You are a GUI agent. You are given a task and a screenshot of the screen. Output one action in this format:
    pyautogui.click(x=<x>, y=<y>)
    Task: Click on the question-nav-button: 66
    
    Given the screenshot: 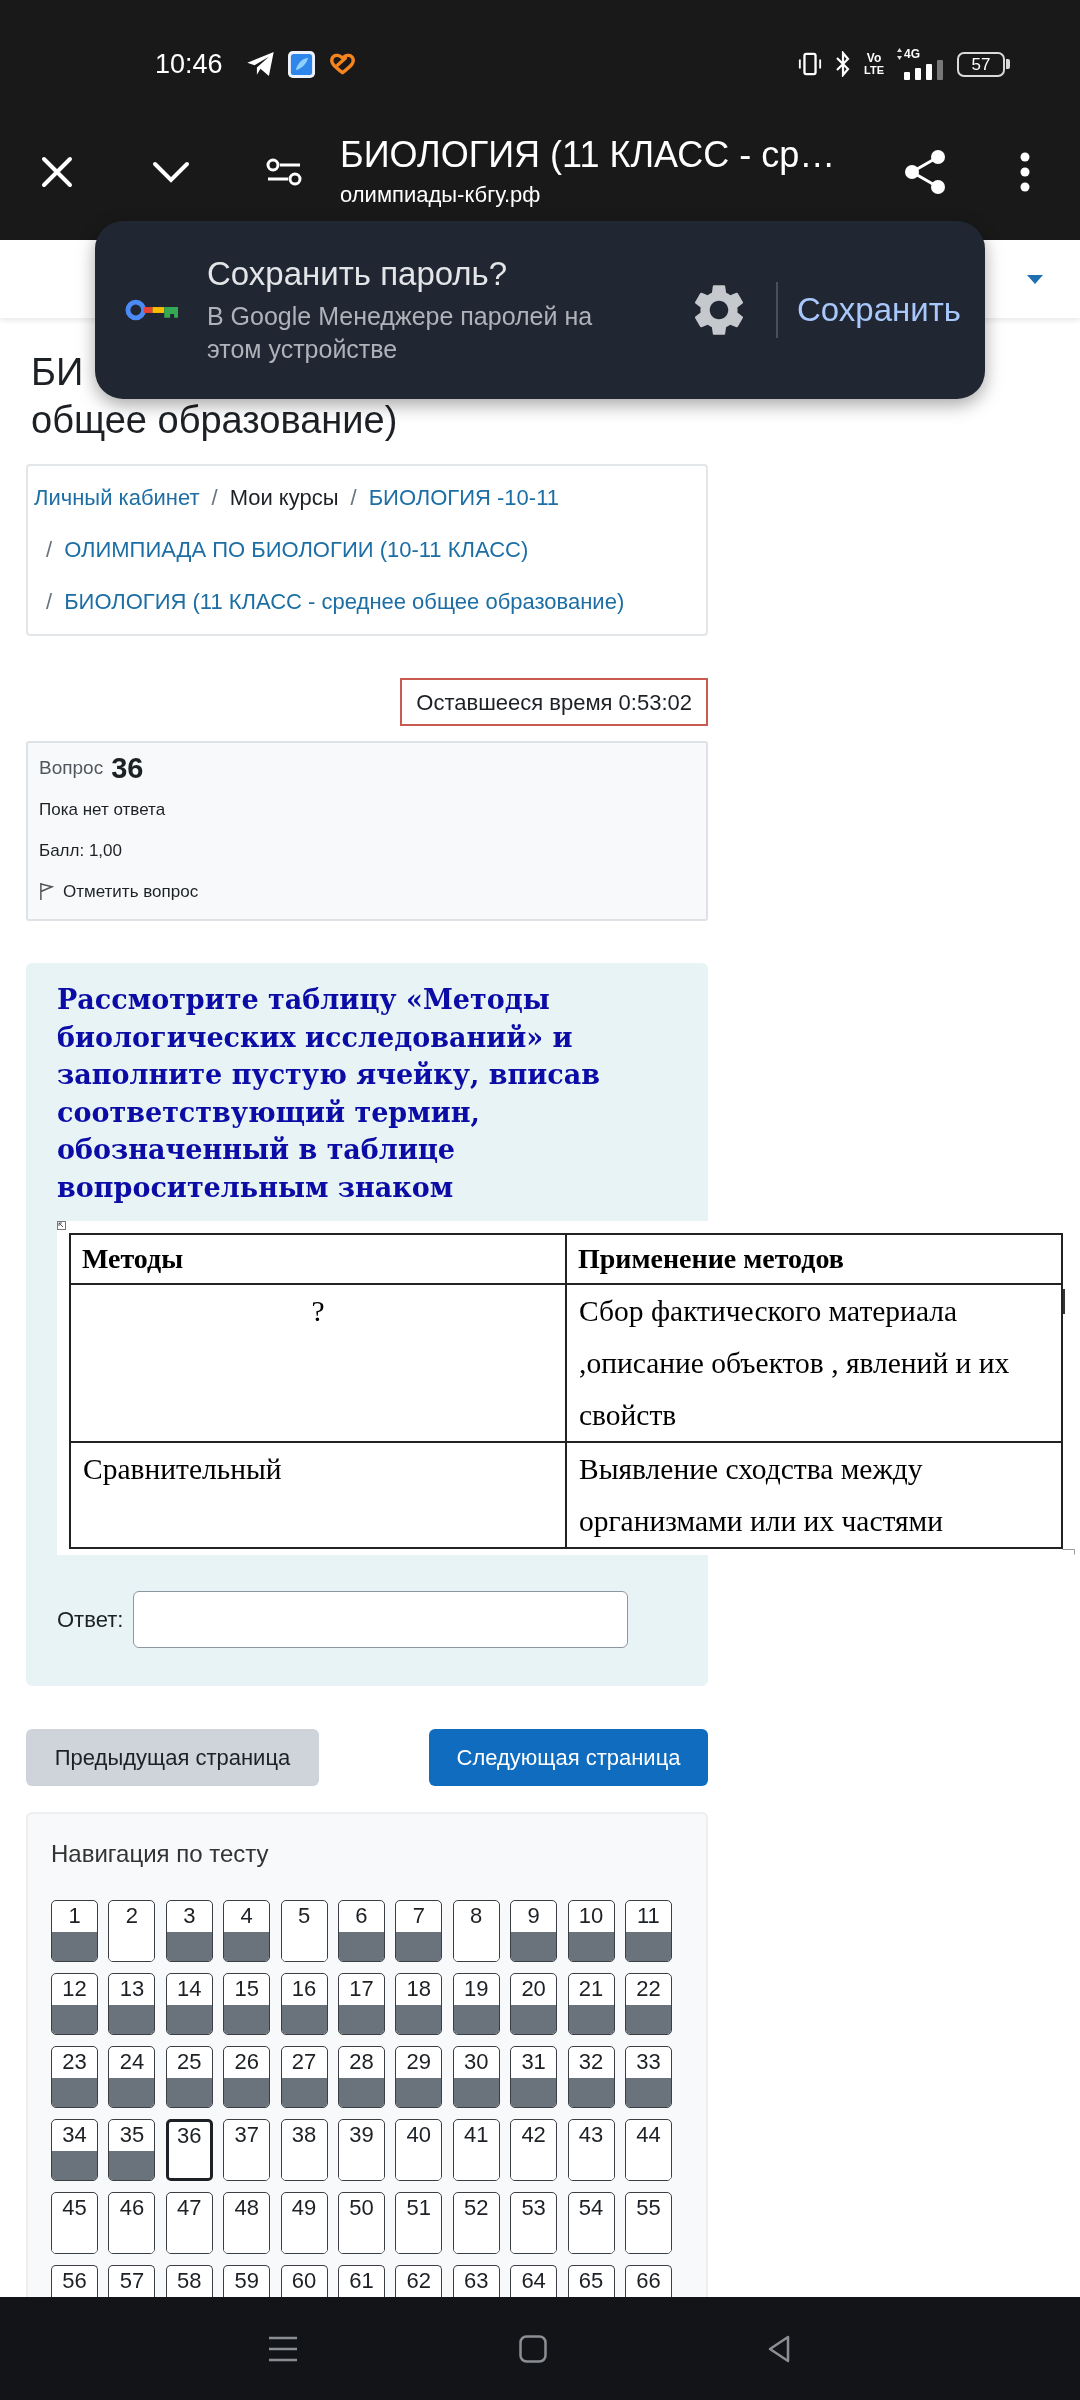 What is the action you would take?
    pyautogui.click(x=648, y=2281)
    